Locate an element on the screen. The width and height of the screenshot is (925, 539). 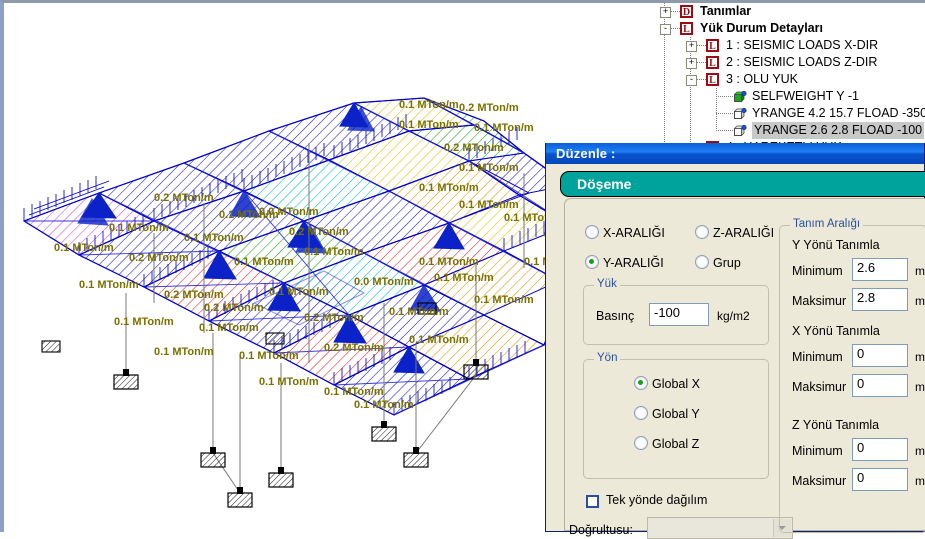
z-direction-header: Z Yönü Tanımla is located at coordinates (836, 425).